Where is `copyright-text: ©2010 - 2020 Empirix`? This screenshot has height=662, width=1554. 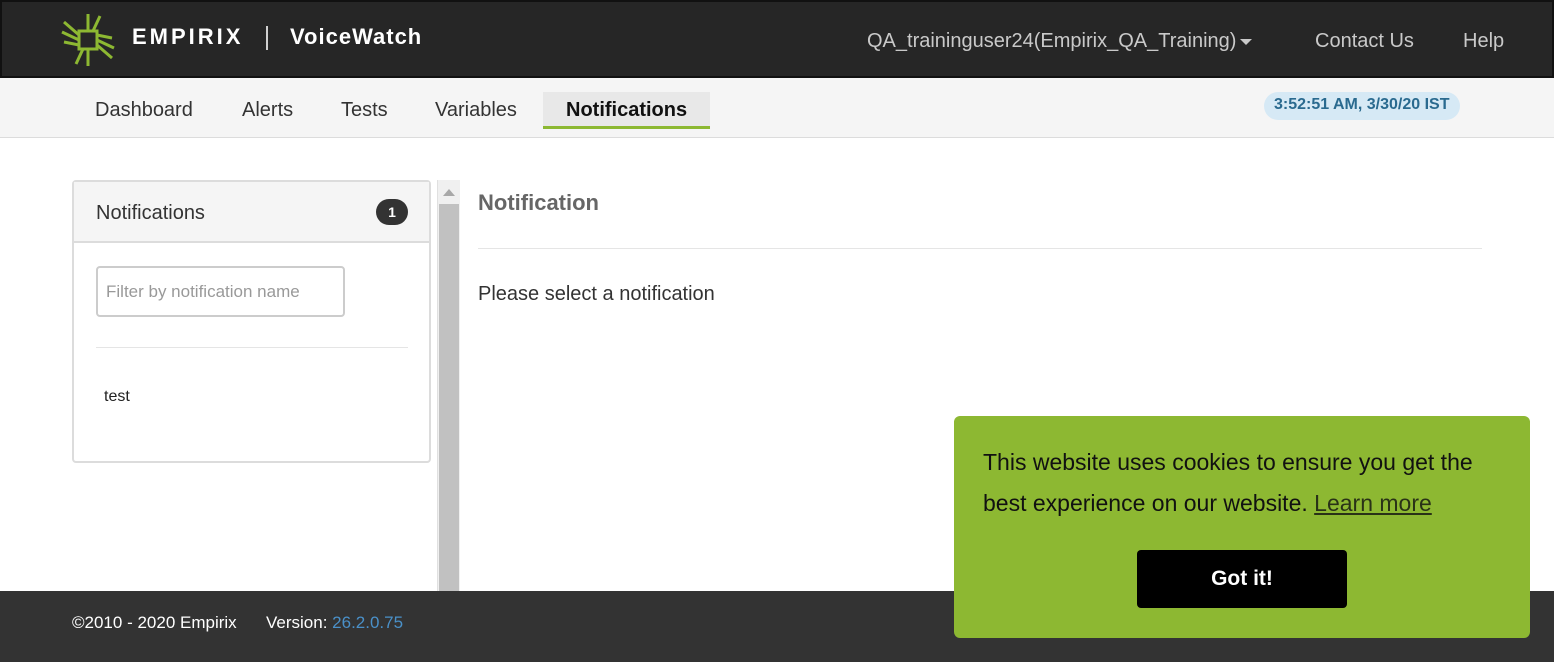
copyright-text: ©2010 - 2020 Empirix is located at coordinates (154, 622).